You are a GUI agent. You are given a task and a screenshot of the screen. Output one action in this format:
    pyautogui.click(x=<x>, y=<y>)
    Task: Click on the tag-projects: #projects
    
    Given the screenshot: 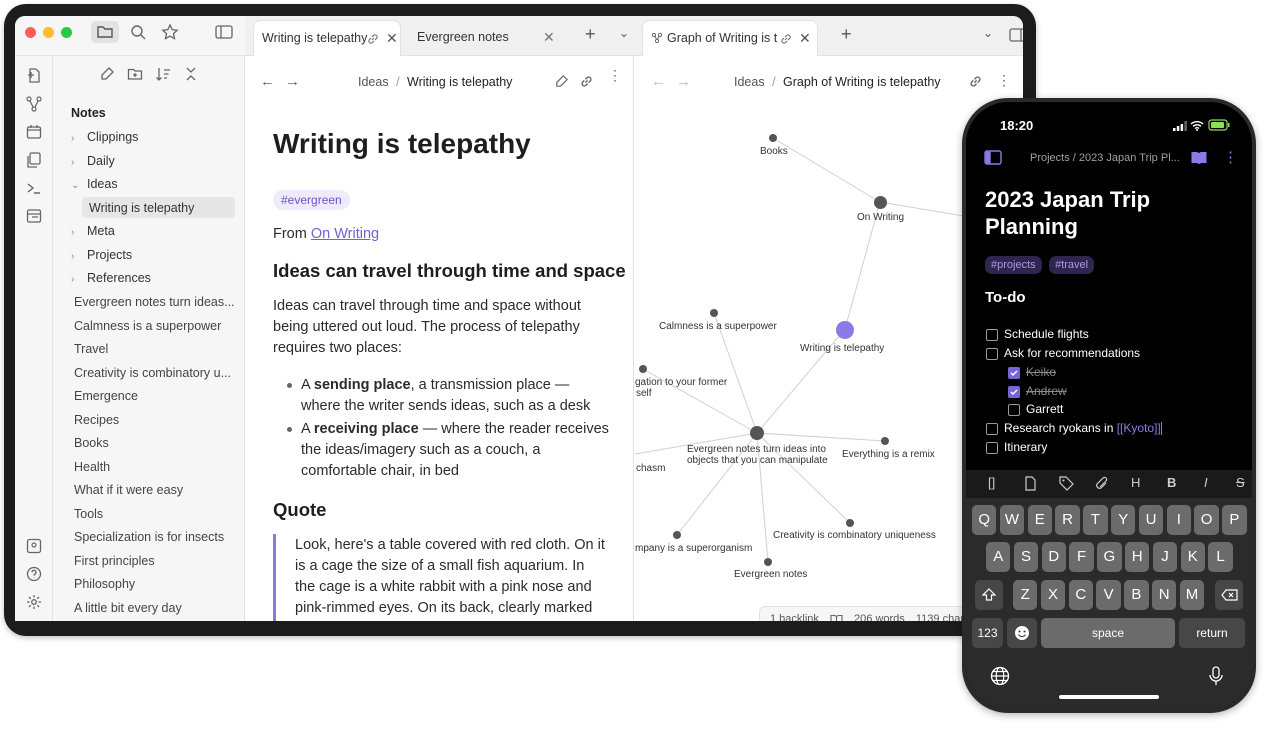 What is the action you would take?
    pyautogui.click(x=1013, y=265)
    